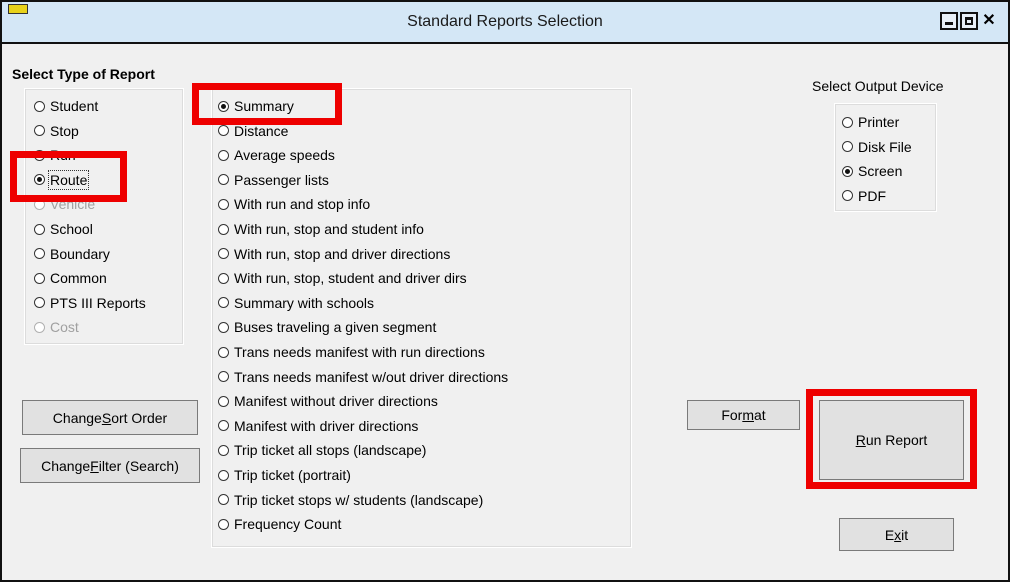 The width and height of the screenshot is (1013, 584). What do you see at coordinates (83, 74) in the screenshot?
I see `report-type-heading: Select Type of Report` at bounding box center [83, 74].